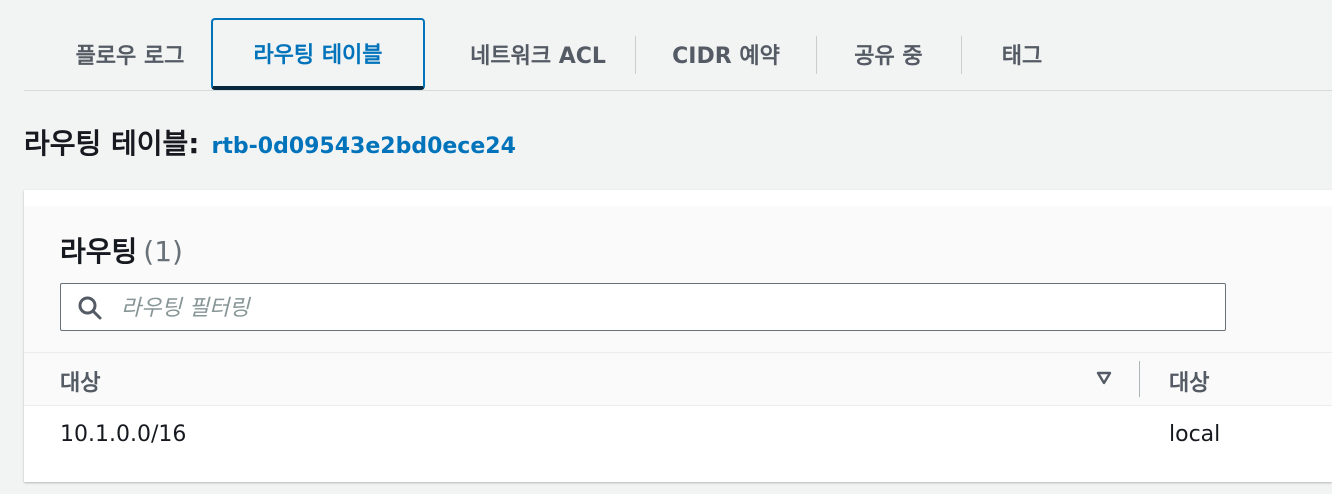 This screenshot has height=494, width=1332. I want to click on column-resizer, so click(1139, 379).